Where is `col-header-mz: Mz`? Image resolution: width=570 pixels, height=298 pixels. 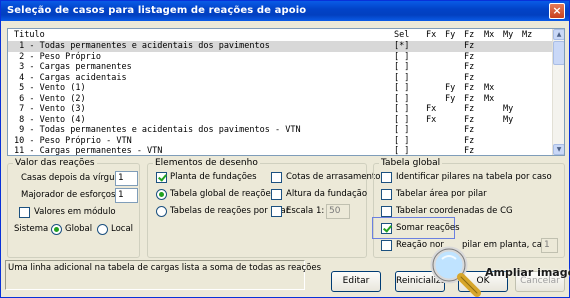 col-header-mz: Mz is located at coordinates (527, 35).